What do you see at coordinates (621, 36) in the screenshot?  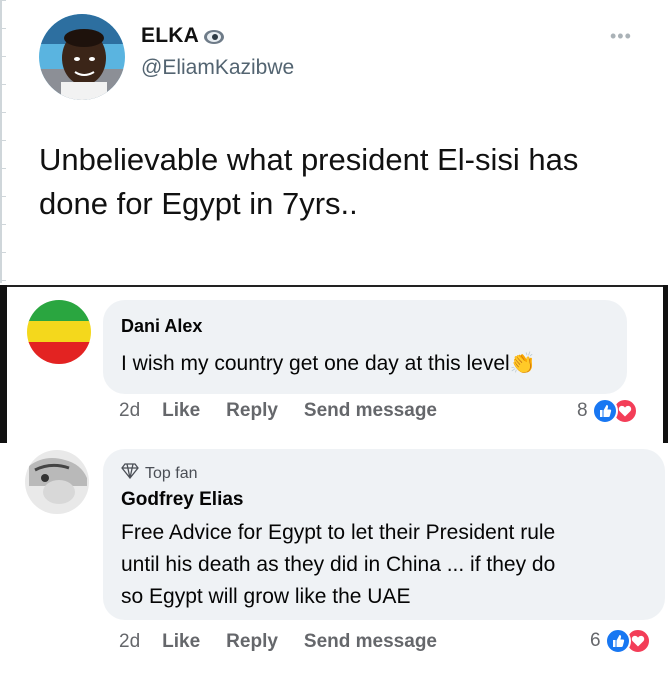 I see `more-options-icon: •••` at bounding box center [621, 36].